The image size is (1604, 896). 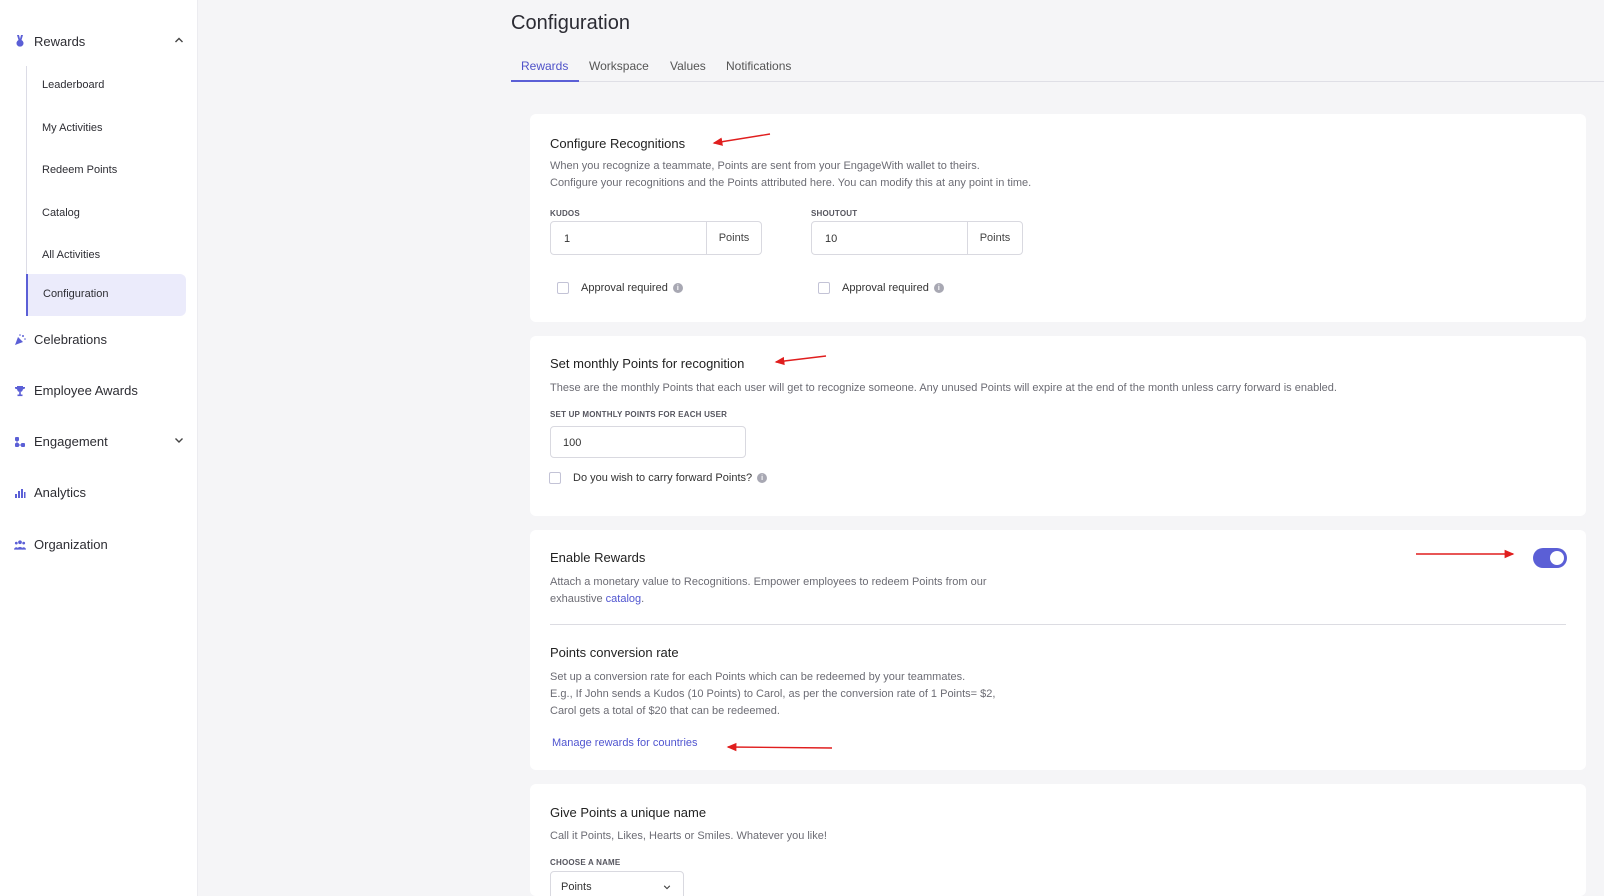 I want to click on section-title: Give Points a unique name, so click(x=628, y=812).